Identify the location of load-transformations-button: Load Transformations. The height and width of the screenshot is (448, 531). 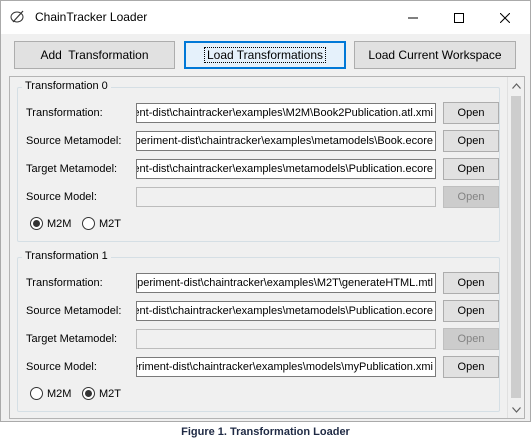
(265, 55).